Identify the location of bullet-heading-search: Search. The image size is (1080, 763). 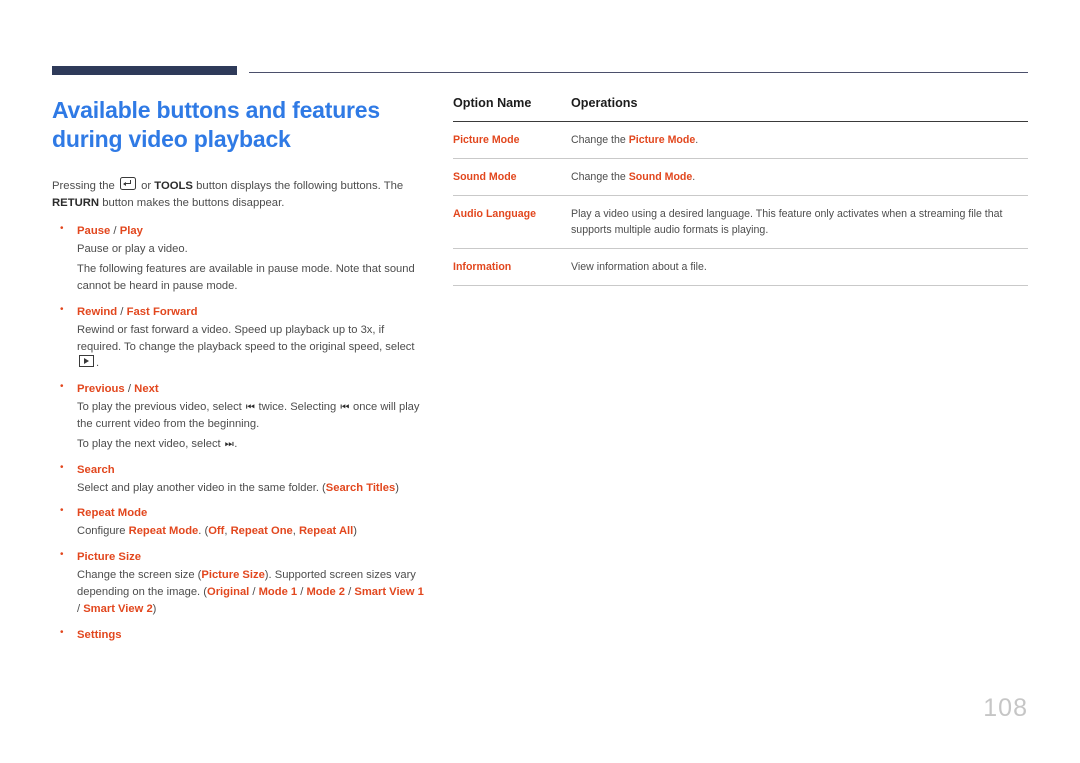
(96, 469).